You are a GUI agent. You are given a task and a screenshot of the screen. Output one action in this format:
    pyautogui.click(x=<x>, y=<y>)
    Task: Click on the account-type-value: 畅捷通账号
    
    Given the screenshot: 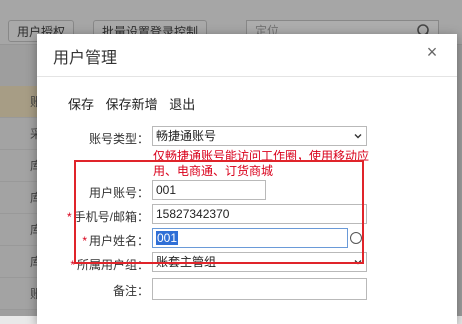 What is the action you would take?
    pyautogui.click(x=186, y=136)
    